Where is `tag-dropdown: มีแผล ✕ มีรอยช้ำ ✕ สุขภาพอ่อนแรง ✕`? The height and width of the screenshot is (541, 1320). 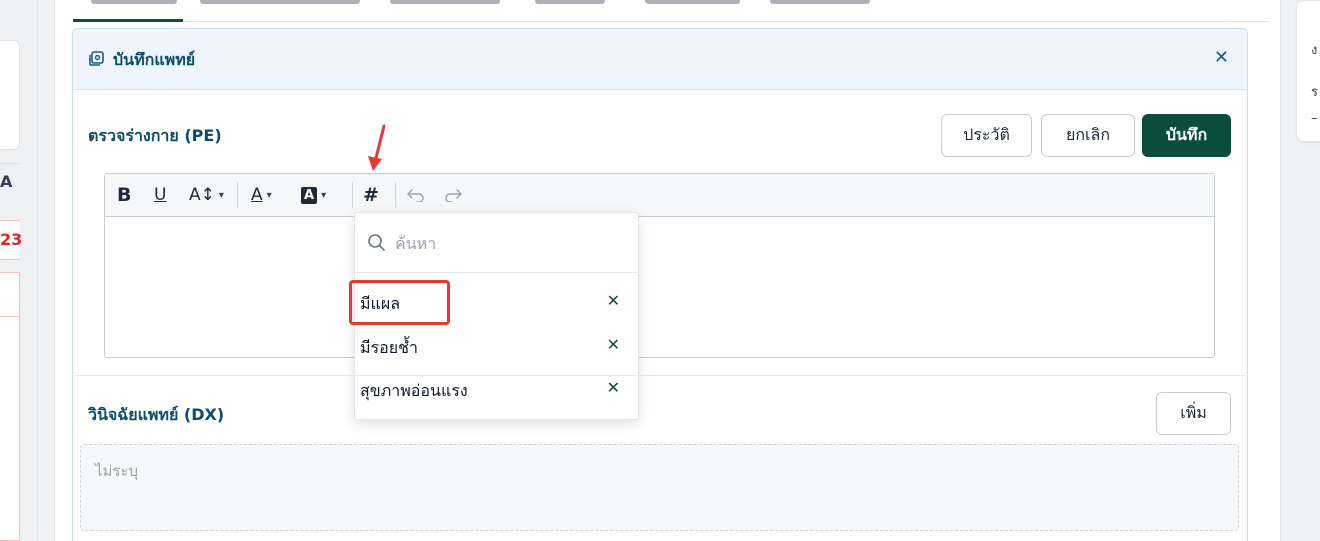 tag-dropdown: มีแผล ✕ มีรอยช้ำ ✕ สุขภาพอ่อนแรง ✕ is located at coordinates (496, 316).